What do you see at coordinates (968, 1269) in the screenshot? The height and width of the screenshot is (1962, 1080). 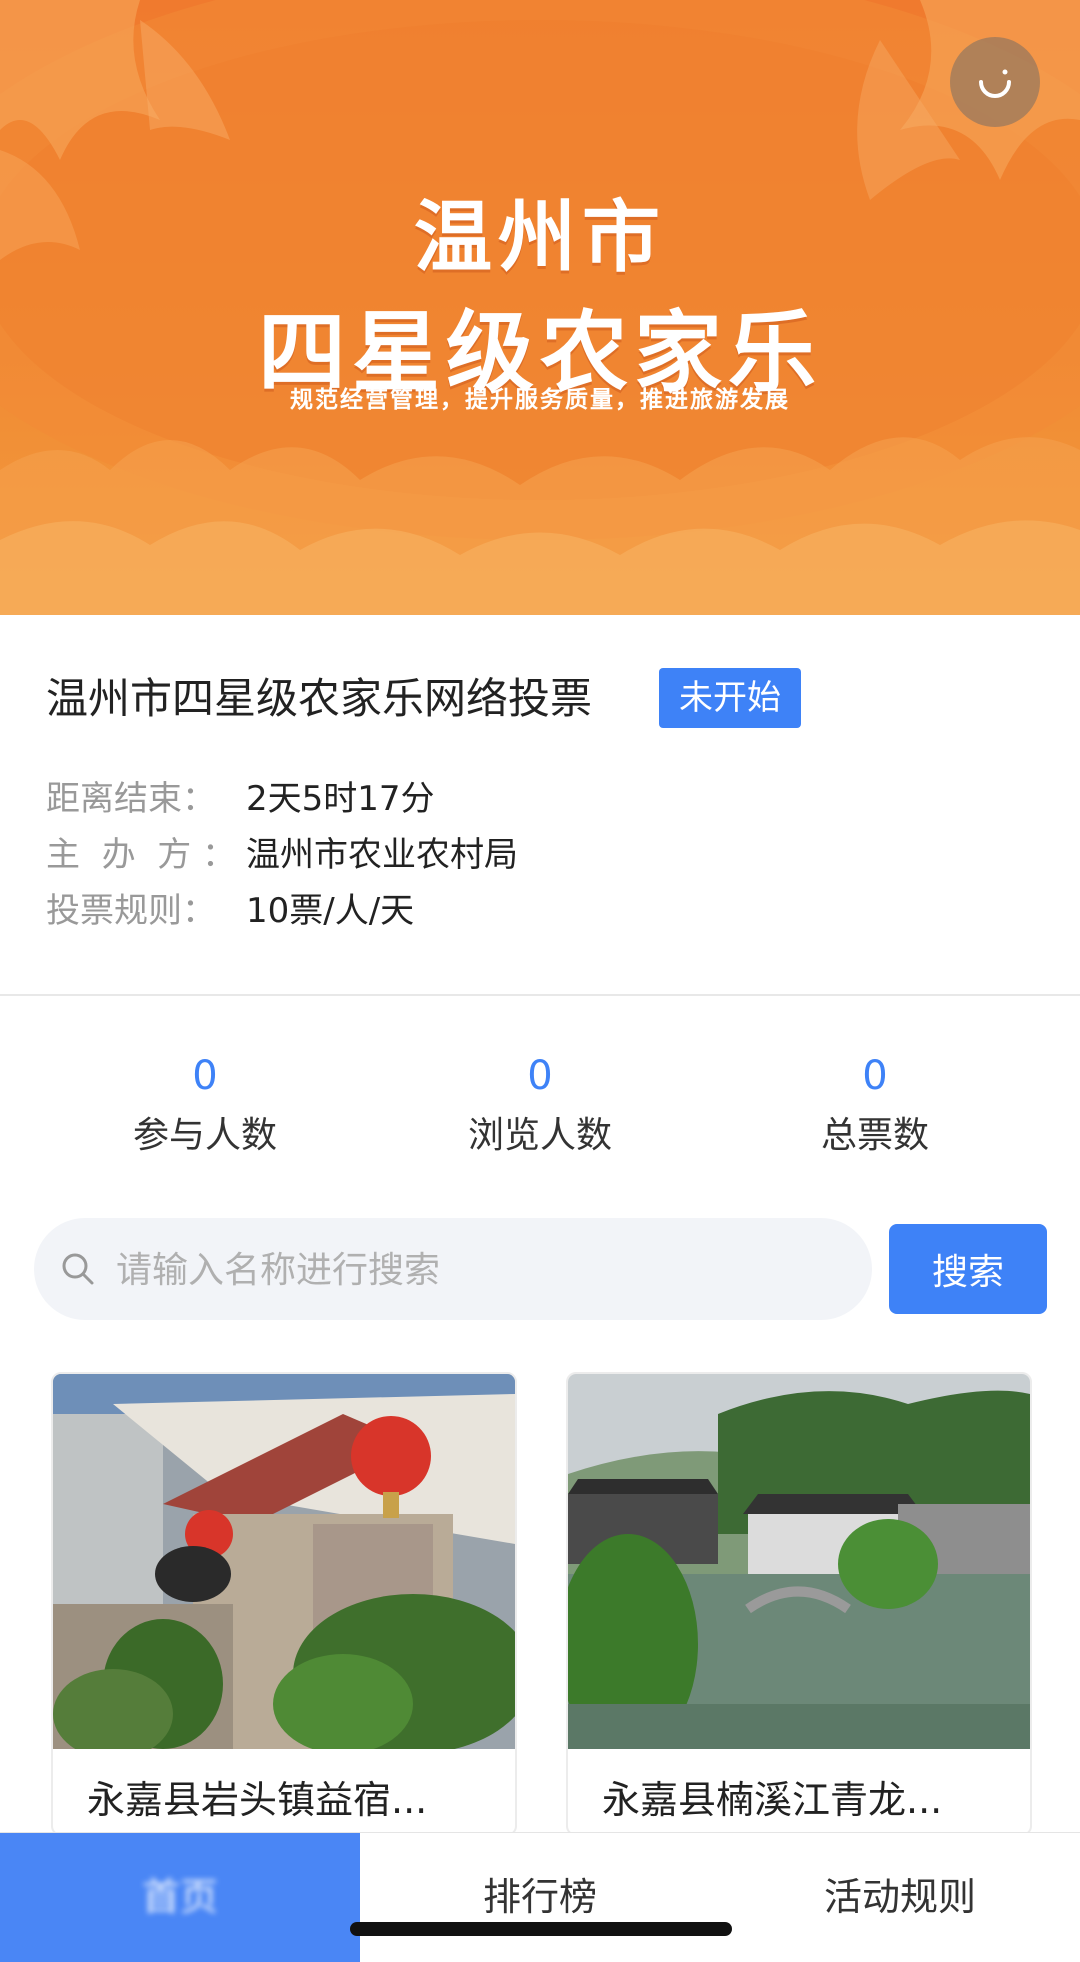 I see `search-button: 搜索` at bounding box center [968, 1269].